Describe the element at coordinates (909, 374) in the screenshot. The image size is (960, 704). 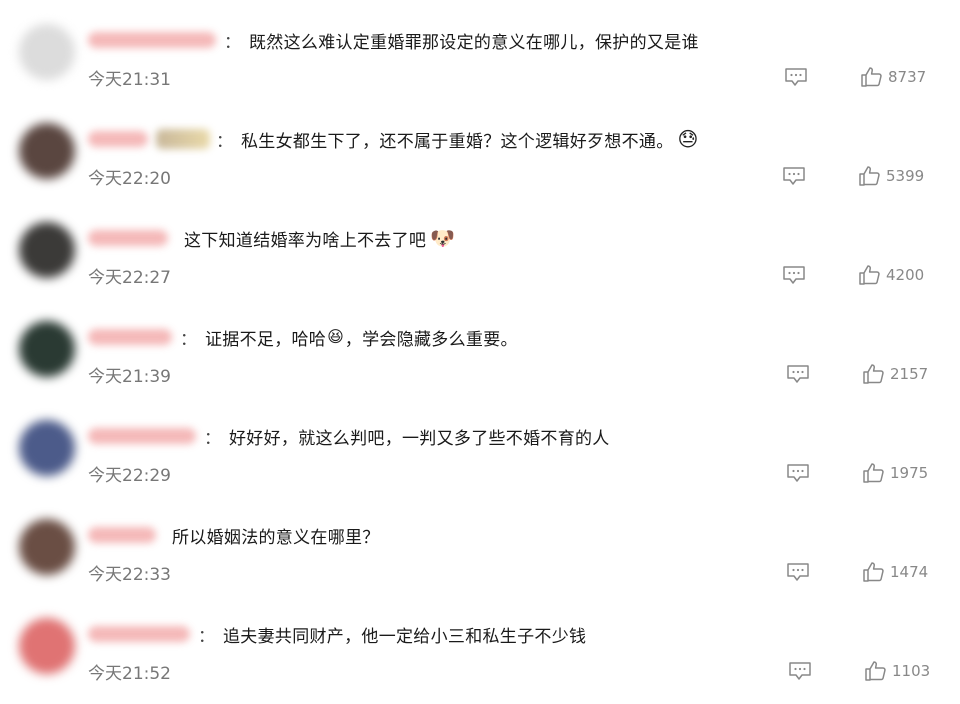
I see `like-count: 2157` at that location.